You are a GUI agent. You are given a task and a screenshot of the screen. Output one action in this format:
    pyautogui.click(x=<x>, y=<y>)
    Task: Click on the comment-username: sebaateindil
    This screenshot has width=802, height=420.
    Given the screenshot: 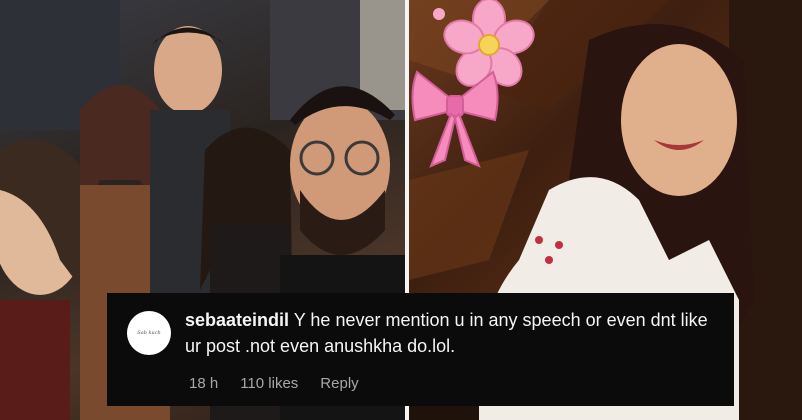 What is the action you would take?
    pyautogui.click(x=237, y=320)
    